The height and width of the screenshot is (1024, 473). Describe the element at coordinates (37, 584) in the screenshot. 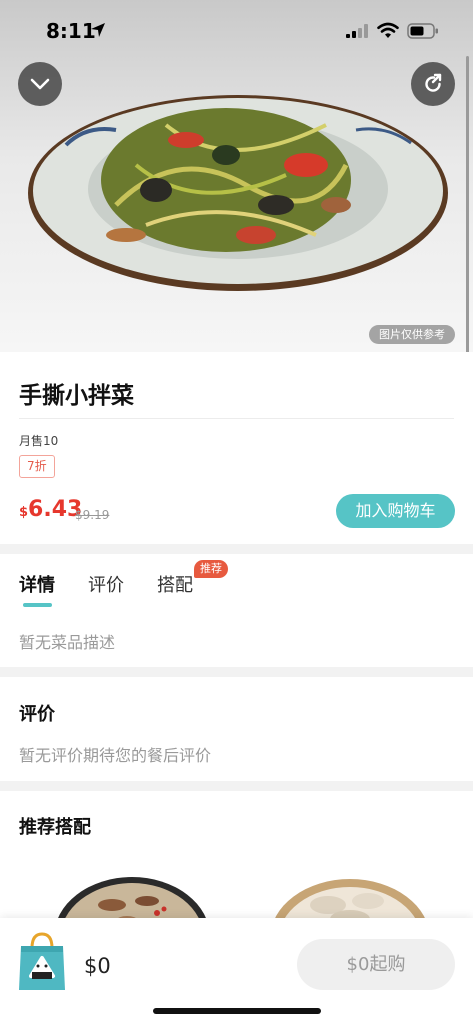

I see `tab-details: 详情` at that location.